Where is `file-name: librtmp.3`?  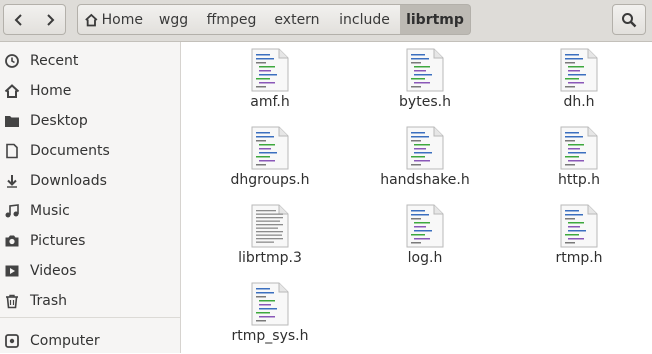 file-name: librtmp.3 is located at coordinates (270, 258).